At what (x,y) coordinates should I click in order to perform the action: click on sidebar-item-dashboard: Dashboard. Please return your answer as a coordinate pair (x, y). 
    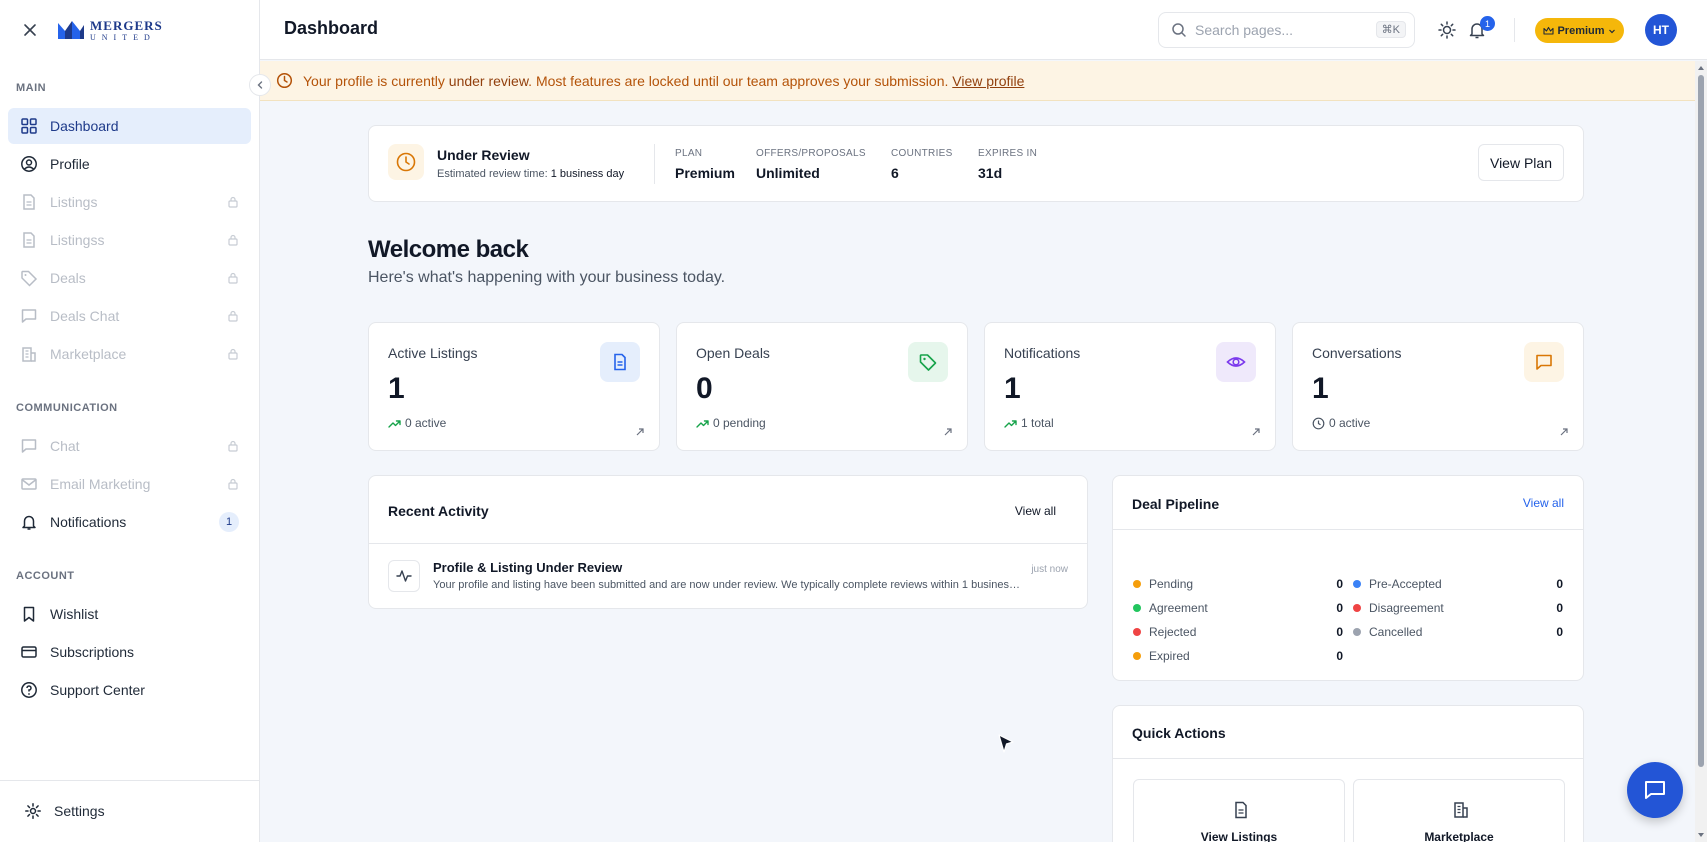
    Looking at the image, I should click on (129, 126).